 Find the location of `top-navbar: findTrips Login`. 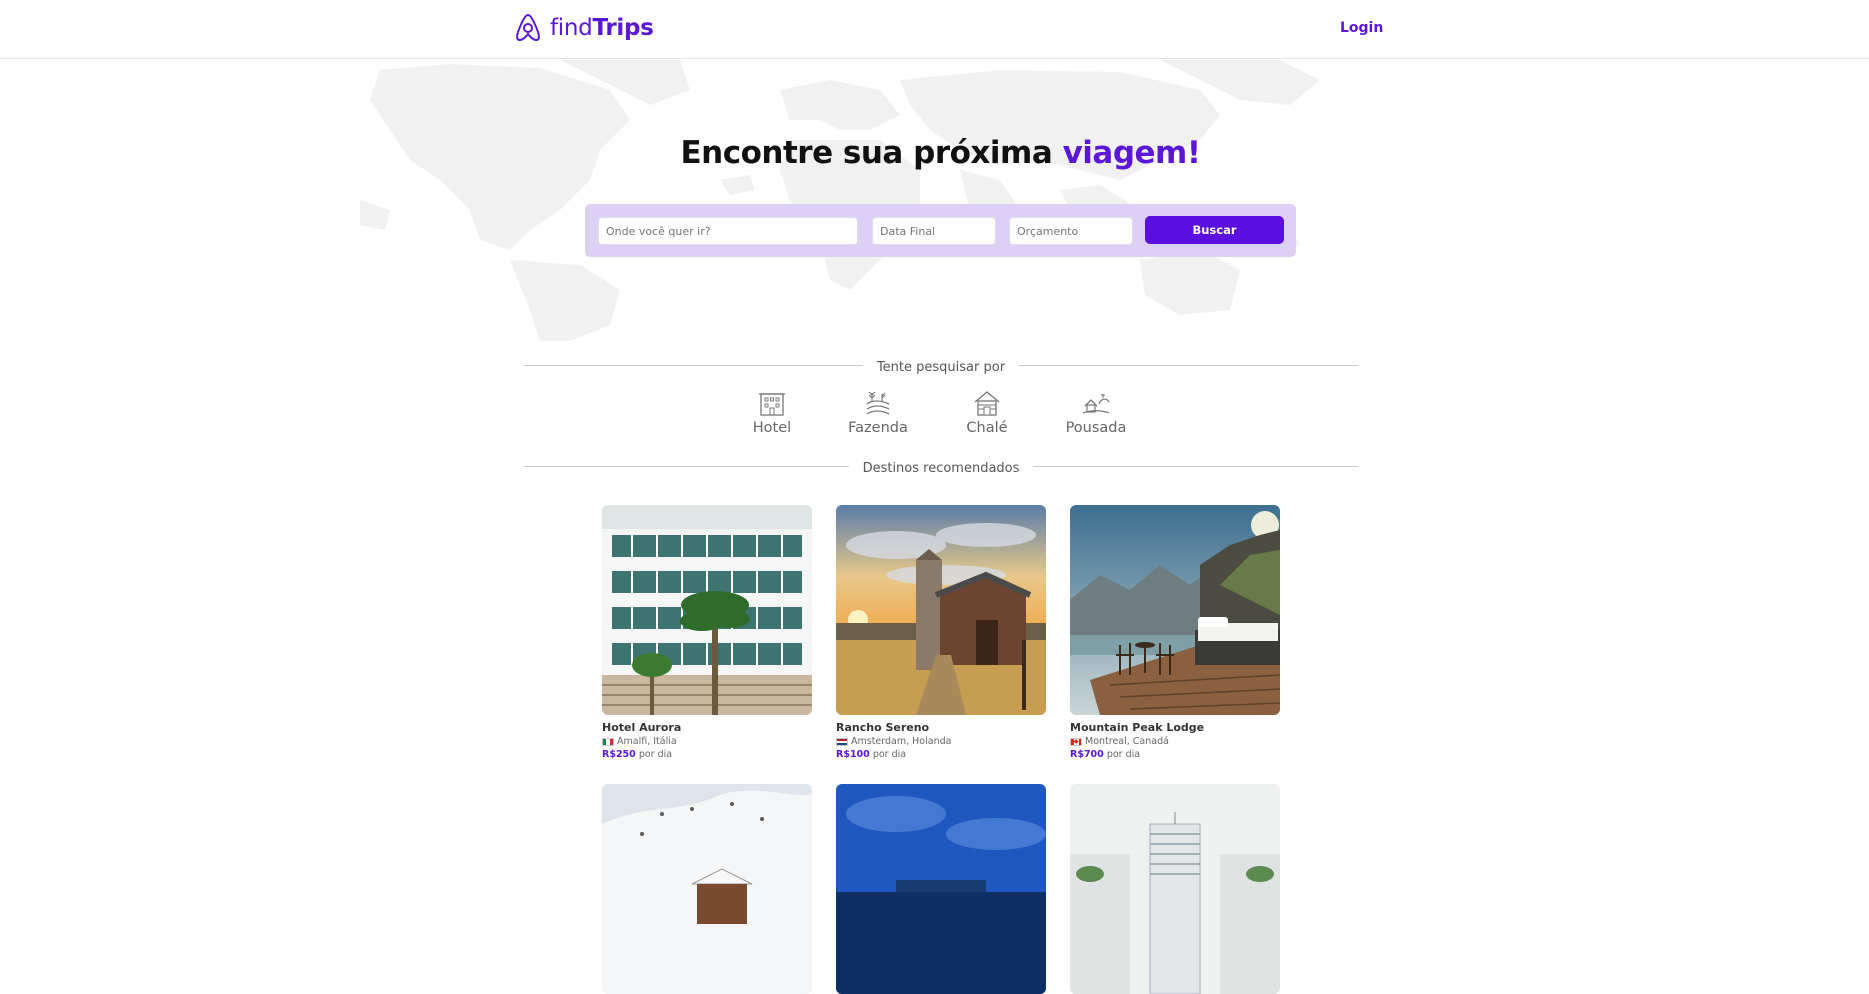

top-navbar: findTrips Login is located at coordinates (934, 29).